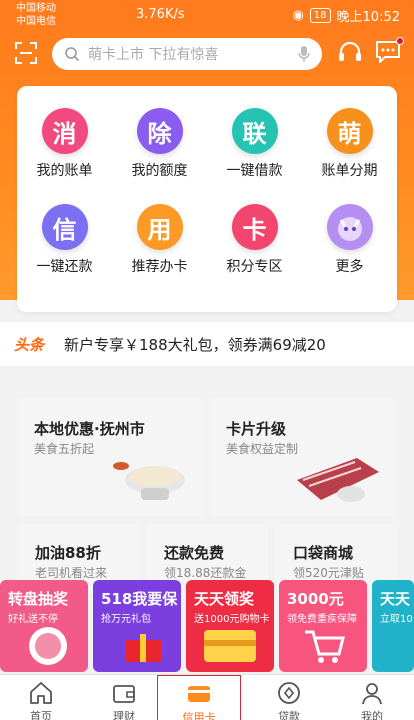 Image resolution: width=414 pixels, height=720 pixels. What do you see at coordinates (149, 481) in the screenshot?
I see `noodle-bowl-image` at bounding box center [149, 481].